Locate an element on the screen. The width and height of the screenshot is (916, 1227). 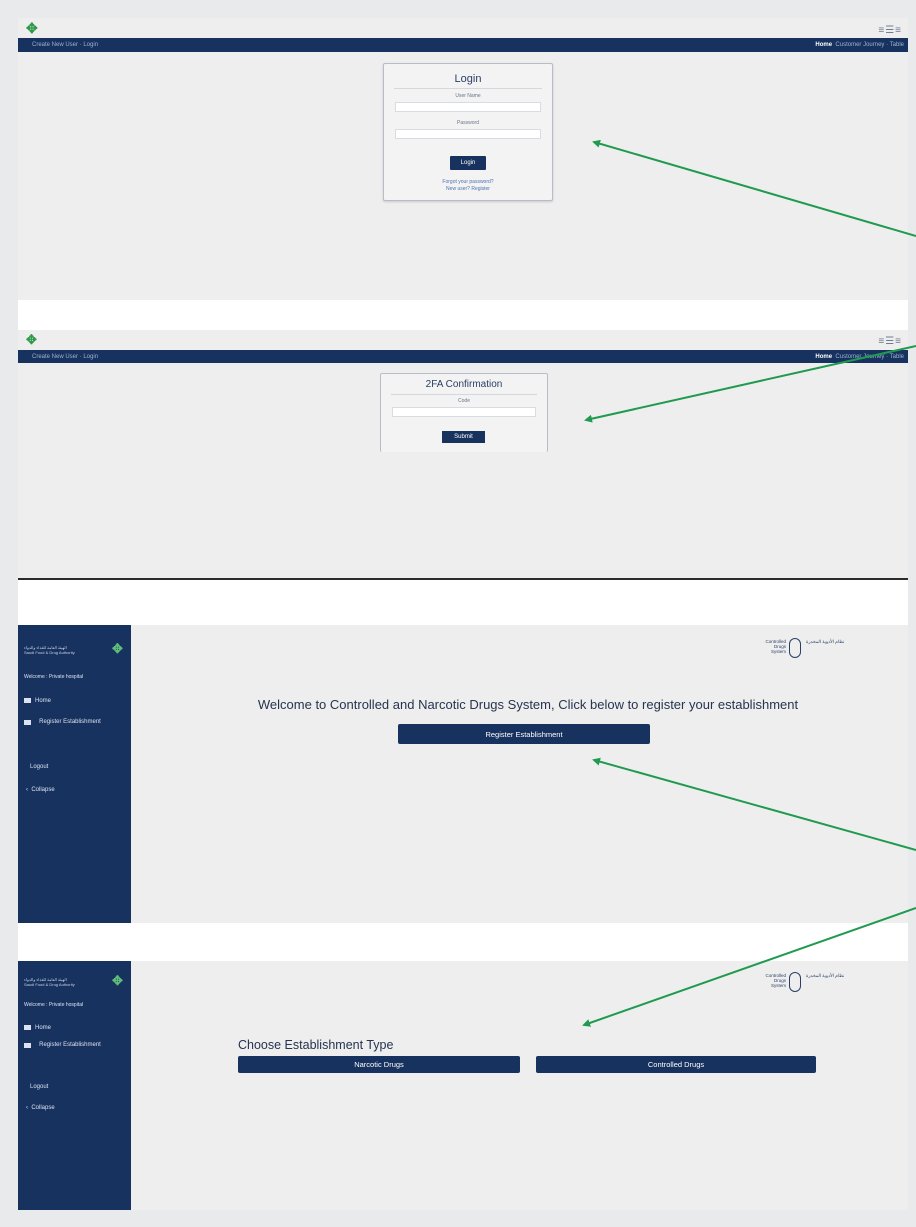
arrow-to-register-button is located at coordinates (754, 804).